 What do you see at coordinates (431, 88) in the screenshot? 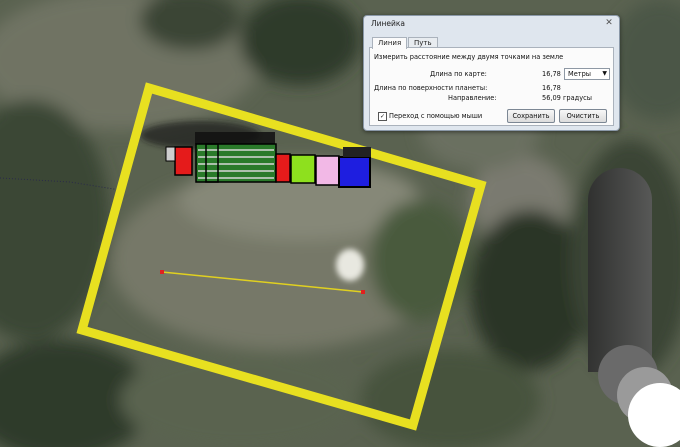
I see `surface-length-label: Длина по поверхности планеты:` at bounding box center [431, 88].